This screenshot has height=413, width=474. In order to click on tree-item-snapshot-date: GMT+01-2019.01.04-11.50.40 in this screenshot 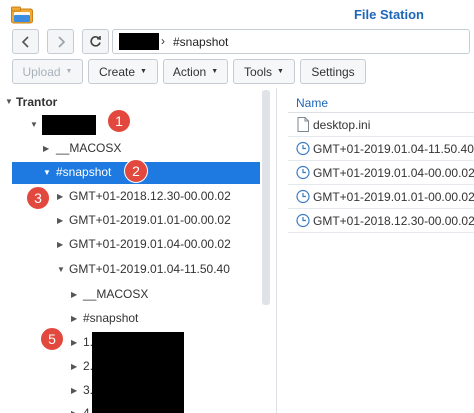, I will do `click(149, 269)`.